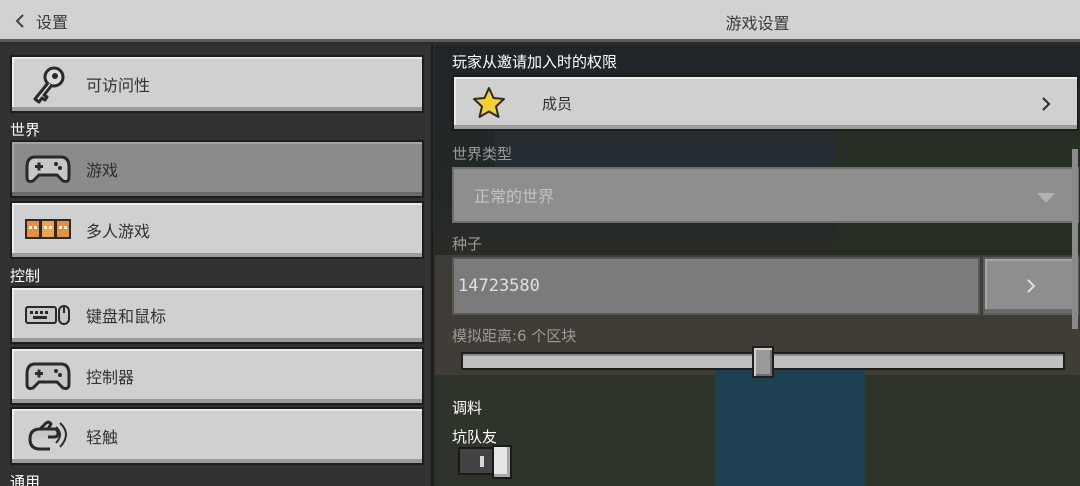 The width and height of the screenshot is (1080, 486). What do you see at coordinates (25, 276) in the screenshot?
I see `section-label-controls: 控制` at bounding box center [25, 276].